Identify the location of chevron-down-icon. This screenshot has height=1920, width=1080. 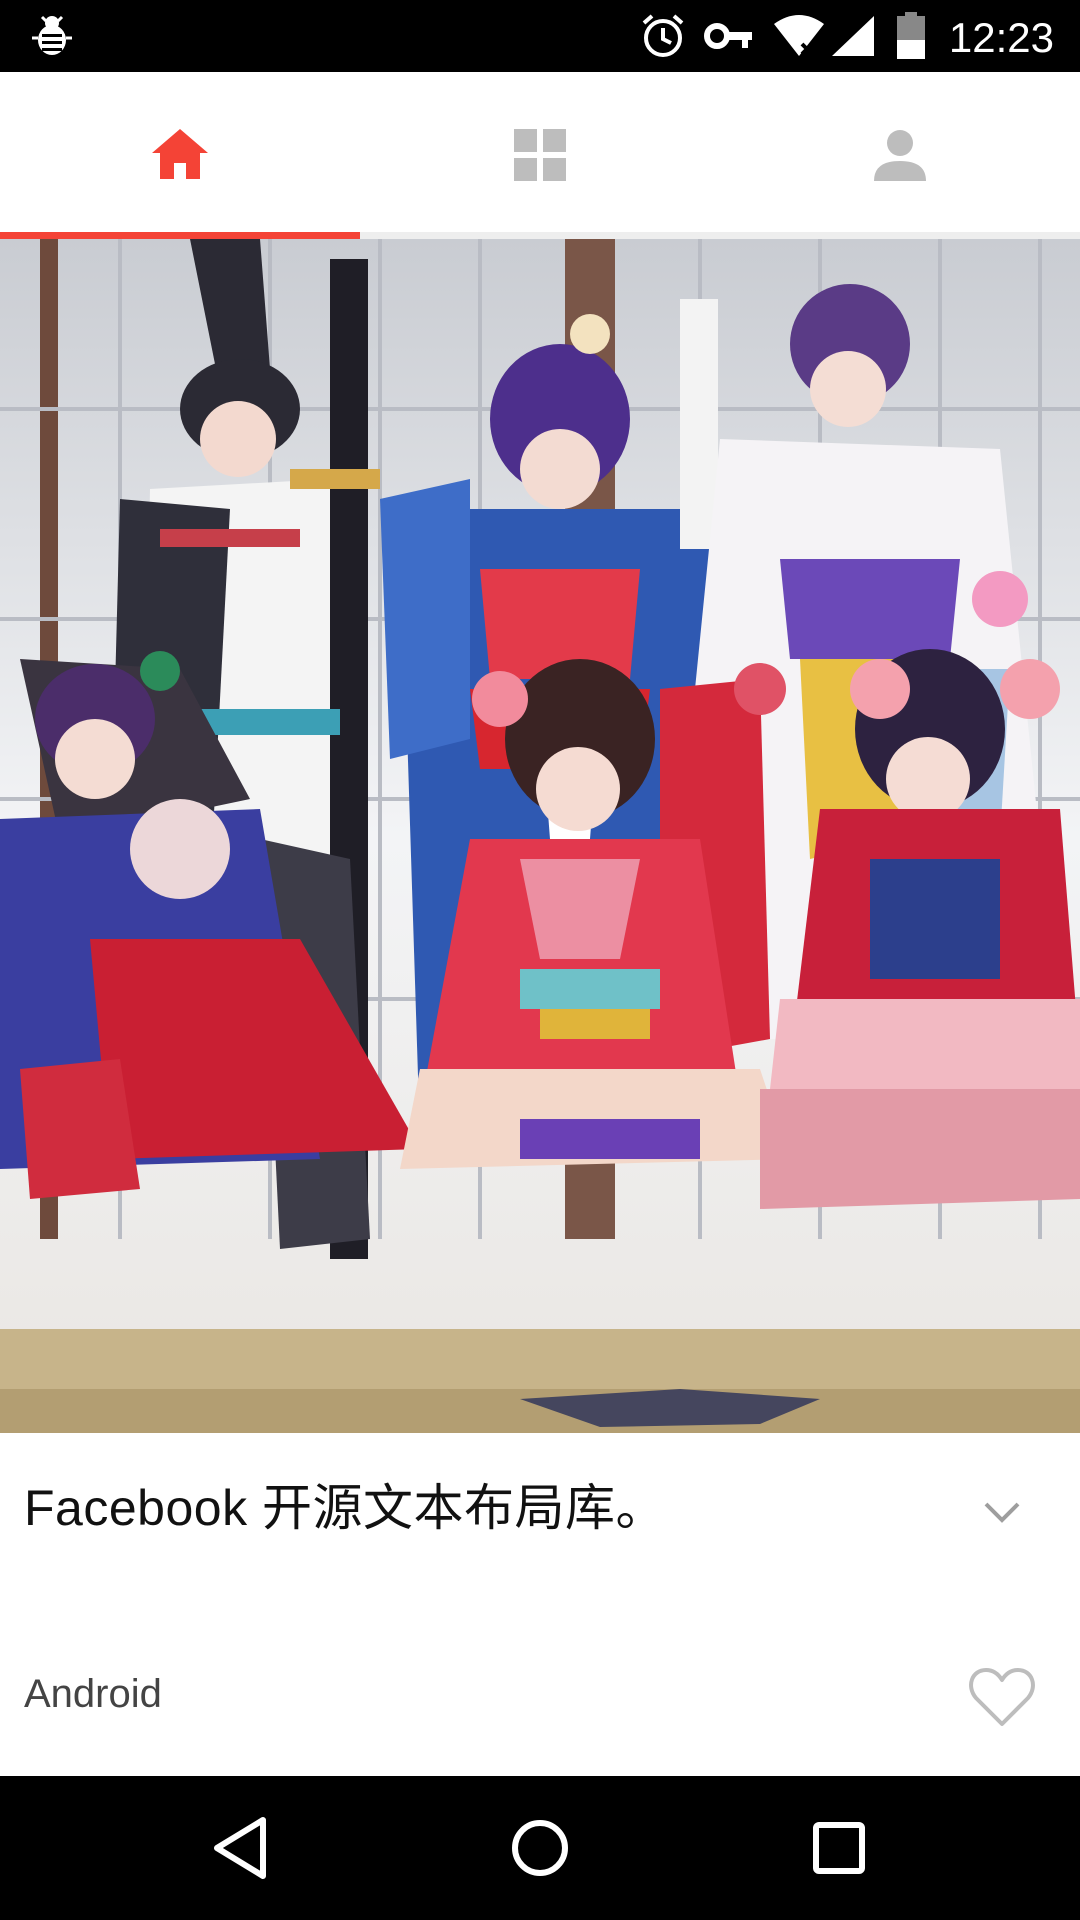
(1002, 1512).